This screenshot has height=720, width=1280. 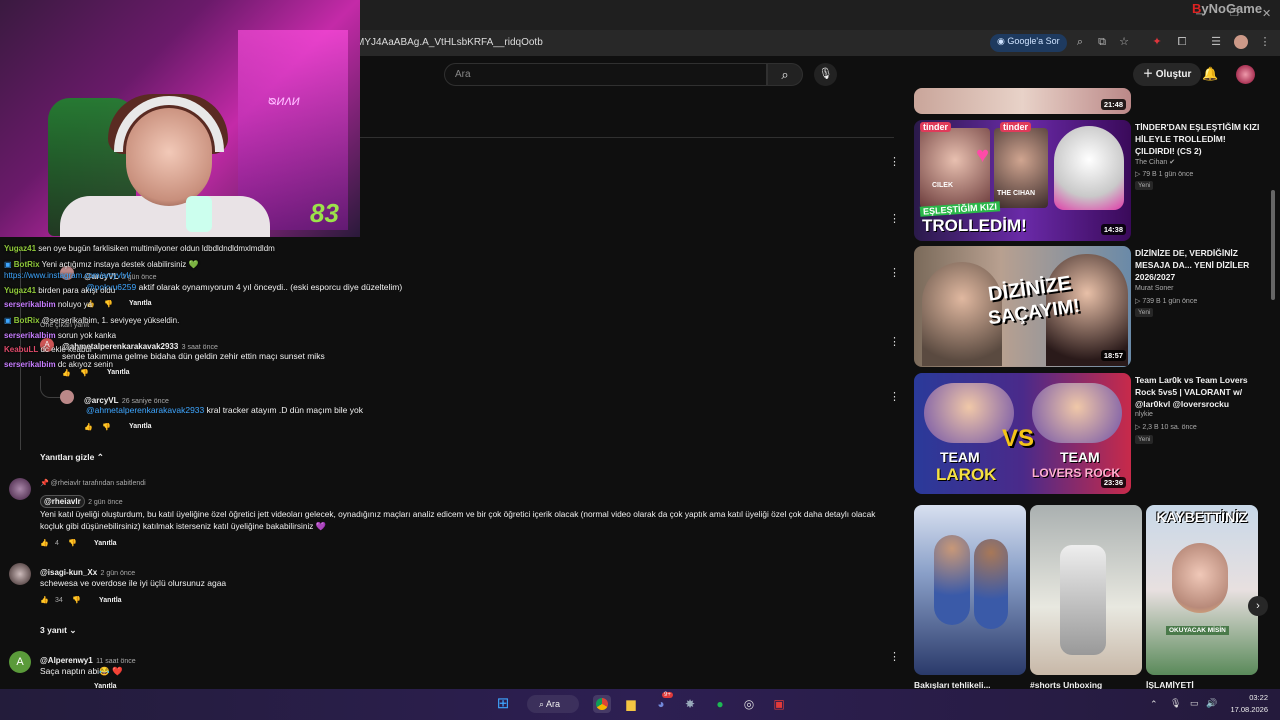 I want to click on comment-author: @isagi-kun_Xx, so click(x=68, y=572).